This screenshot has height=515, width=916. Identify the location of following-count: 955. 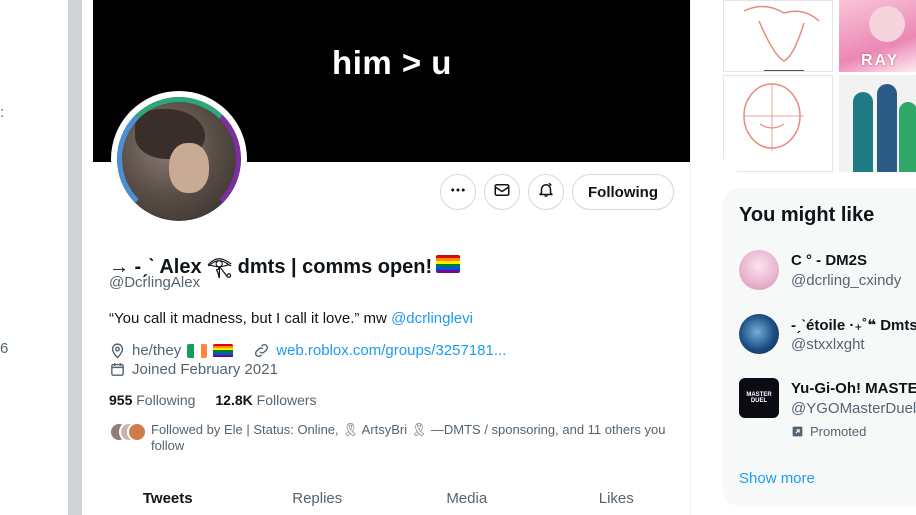
(121, 400).